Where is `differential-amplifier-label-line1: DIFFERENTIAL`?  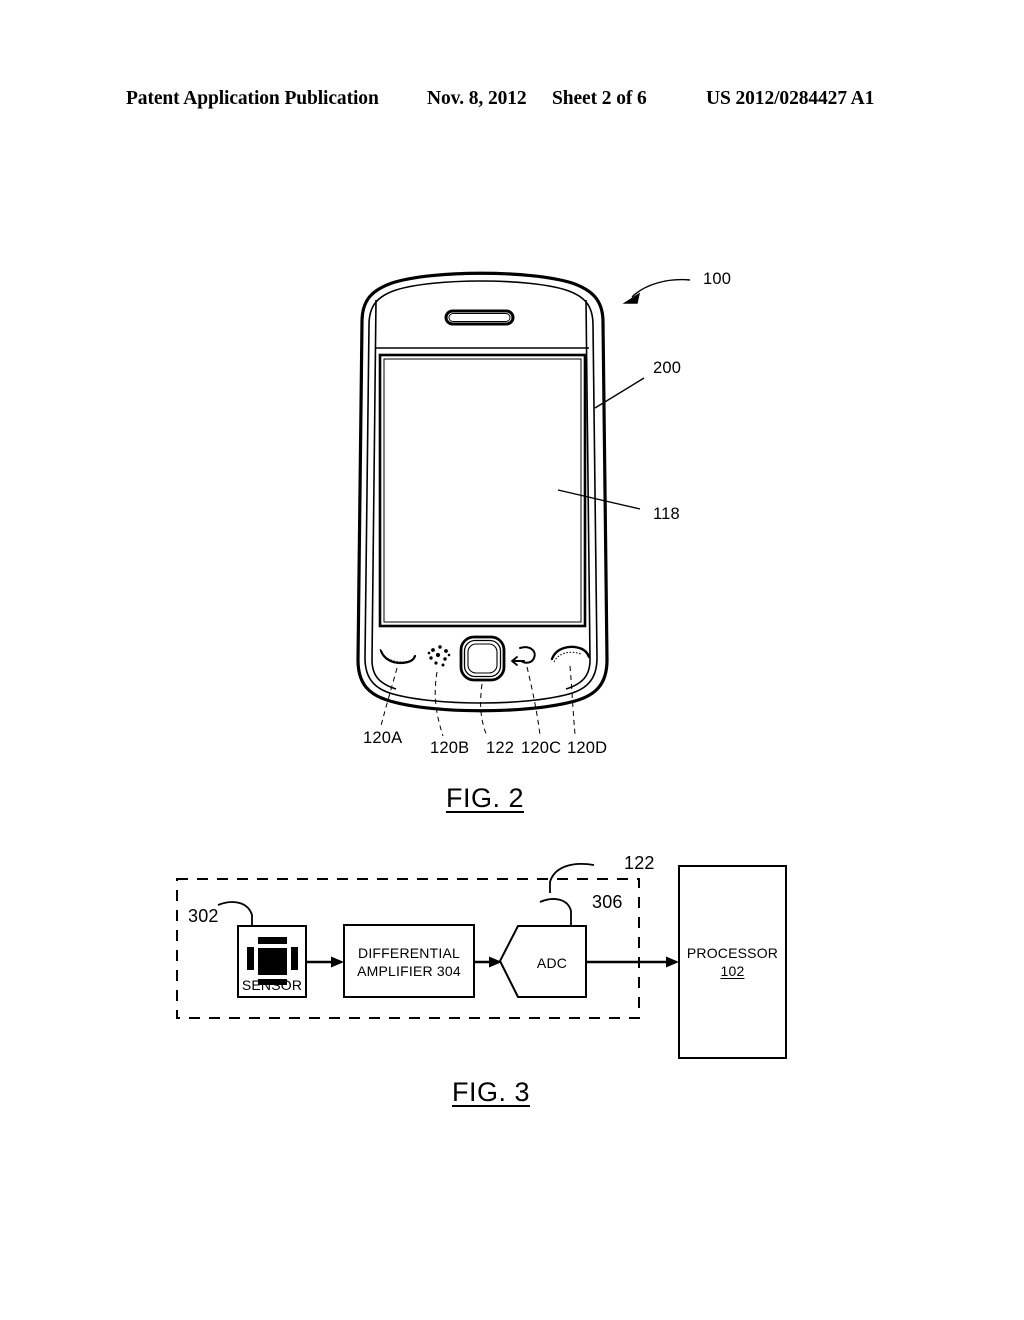
differential-amplifier-label-line1: DIFFERENTIAL is located at coordinates (409, 953).